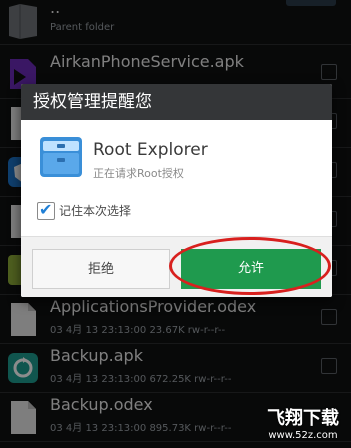 The height and width of the screenshot is (448, 351). I want to click on root-explorer-icon, so click(61, 157).